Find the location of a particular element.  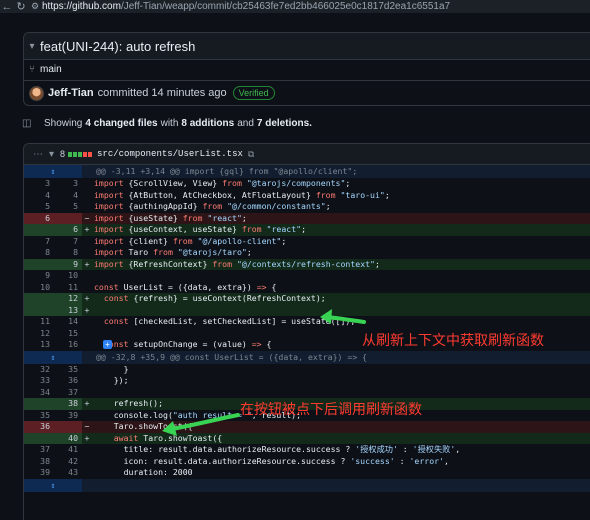

copy-icon: ⧉ is located at coordinates (251, 154).